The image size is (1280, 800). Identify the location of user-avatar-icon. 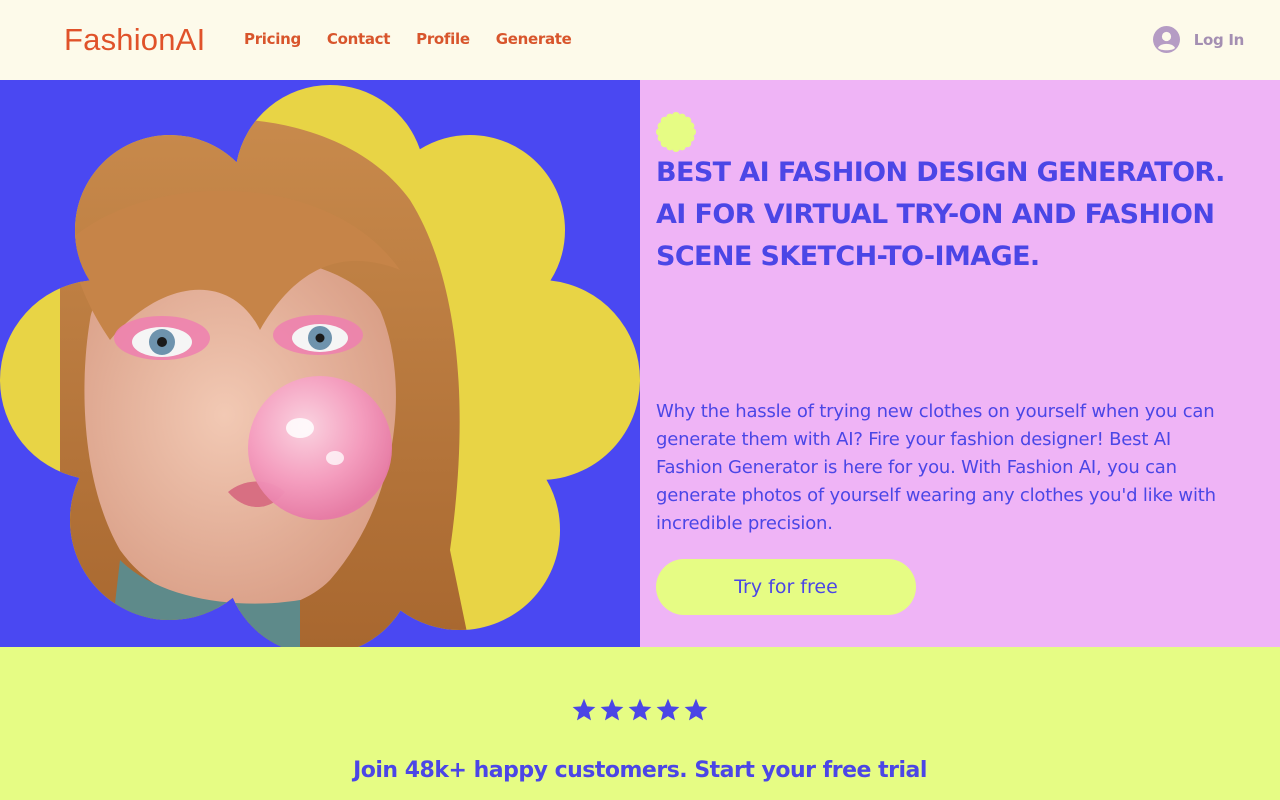
(1166, 39).